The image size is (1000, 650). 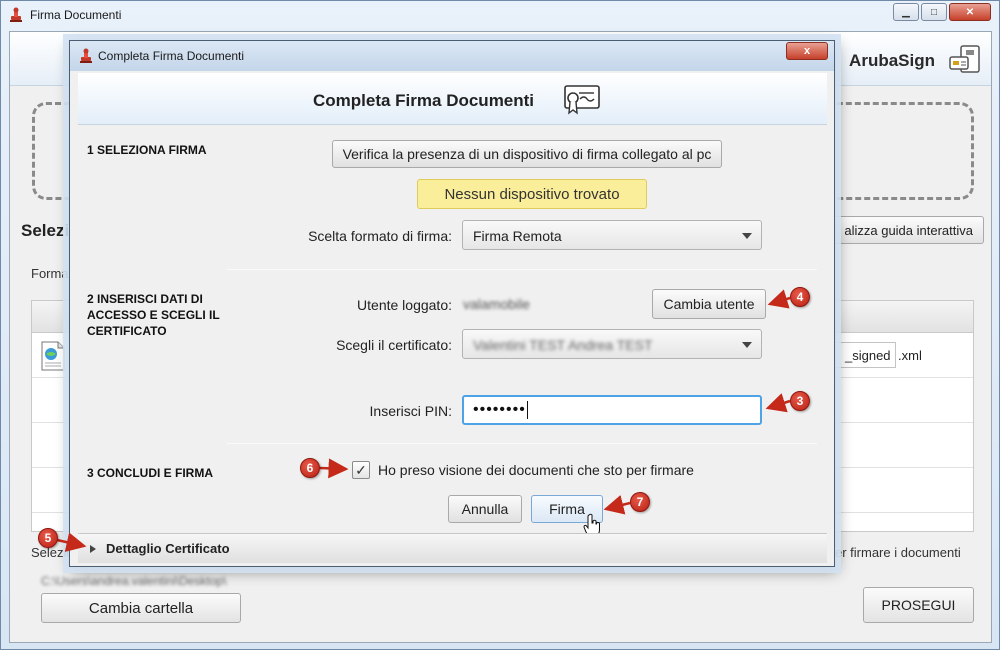 What do you see at coordinates (452, 548) in the screenshot?
I see `certificate-details-toggle: Dettaglio Certificato` at bounding box center [452, 548].